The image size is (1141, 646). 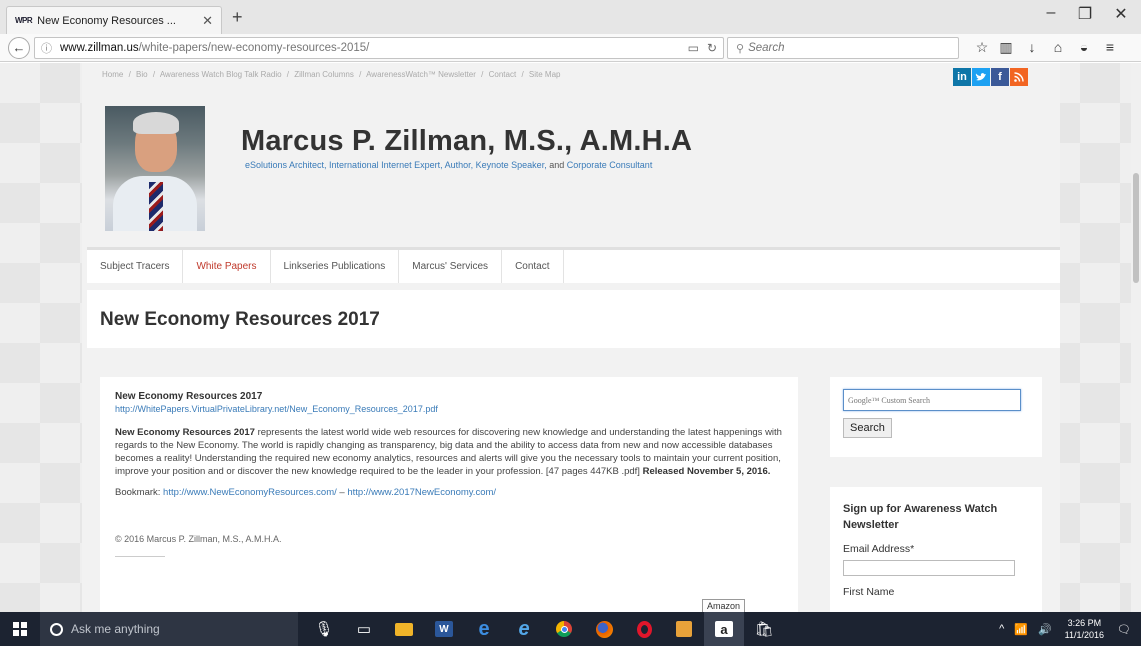 I want to click on menu-linkseries-publications: Linkseries Publications, so click(x=335, y=266).